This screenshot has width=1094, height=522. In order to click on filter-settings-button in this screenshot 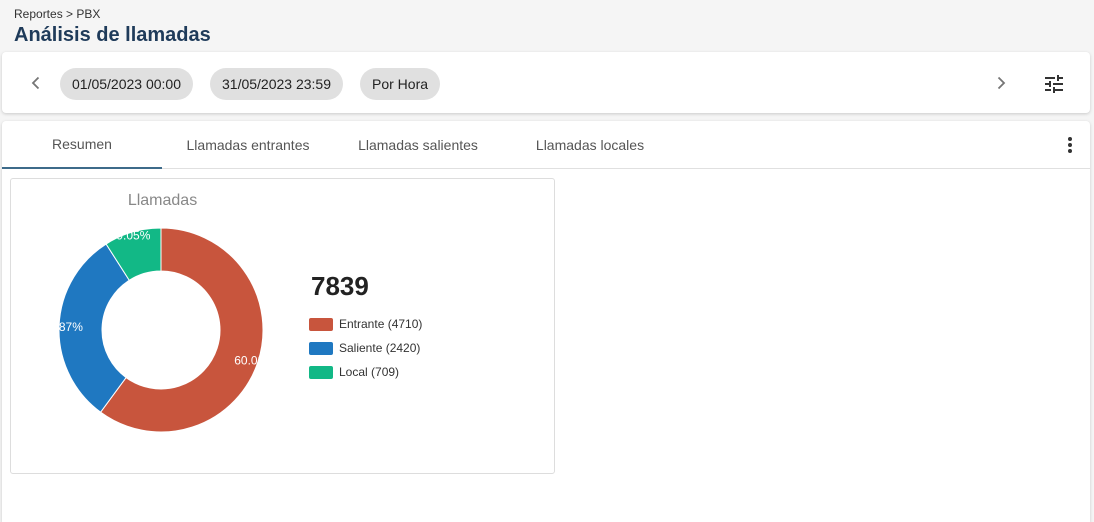, I will do `click(1054, 84)`.